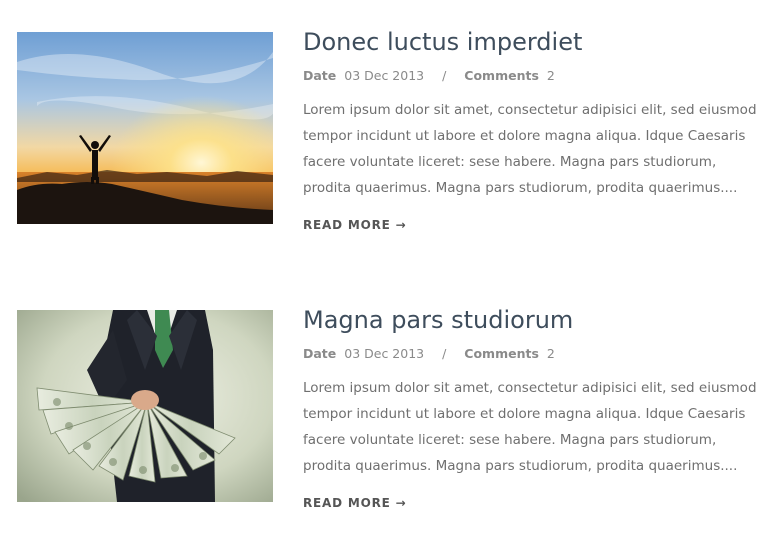 The height and width of the screenshot is (556, 761). Describe the element at coordinates (528, 42) in the screenshot. I see `post-title: Donec luctus imperdiet` at that location.